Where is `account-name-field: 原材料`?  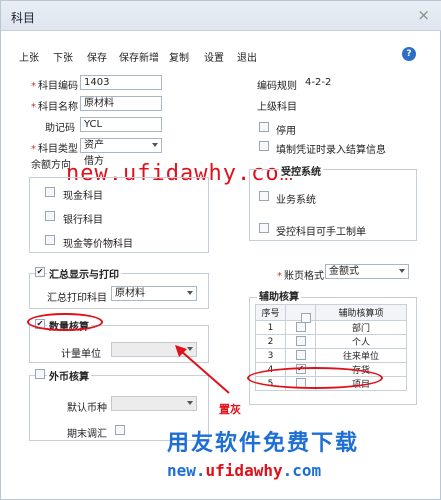
account-name-field: 原材料 is located at coordinates (121, 103).